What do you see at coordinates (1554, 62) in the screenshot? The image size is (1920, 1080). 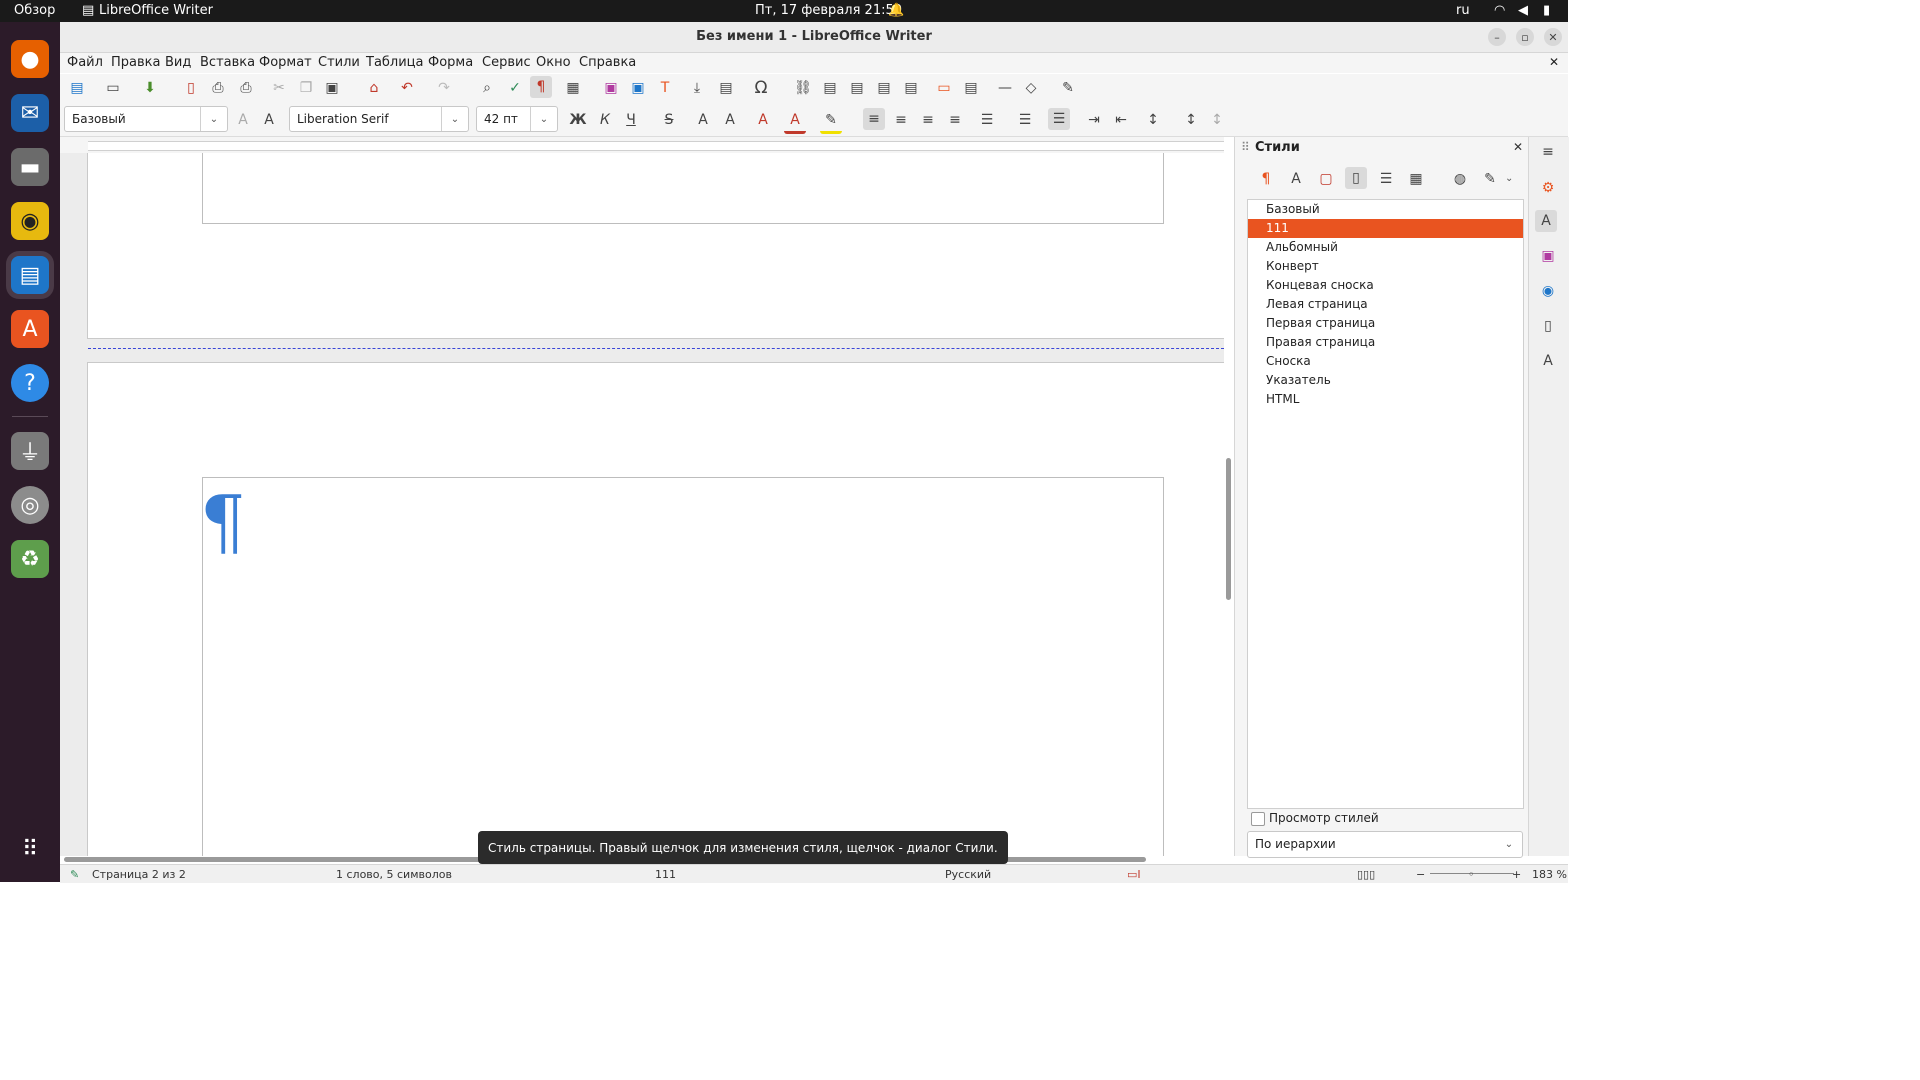 I see `close-document-icon: ✕` at bounding box center [1554, 62].